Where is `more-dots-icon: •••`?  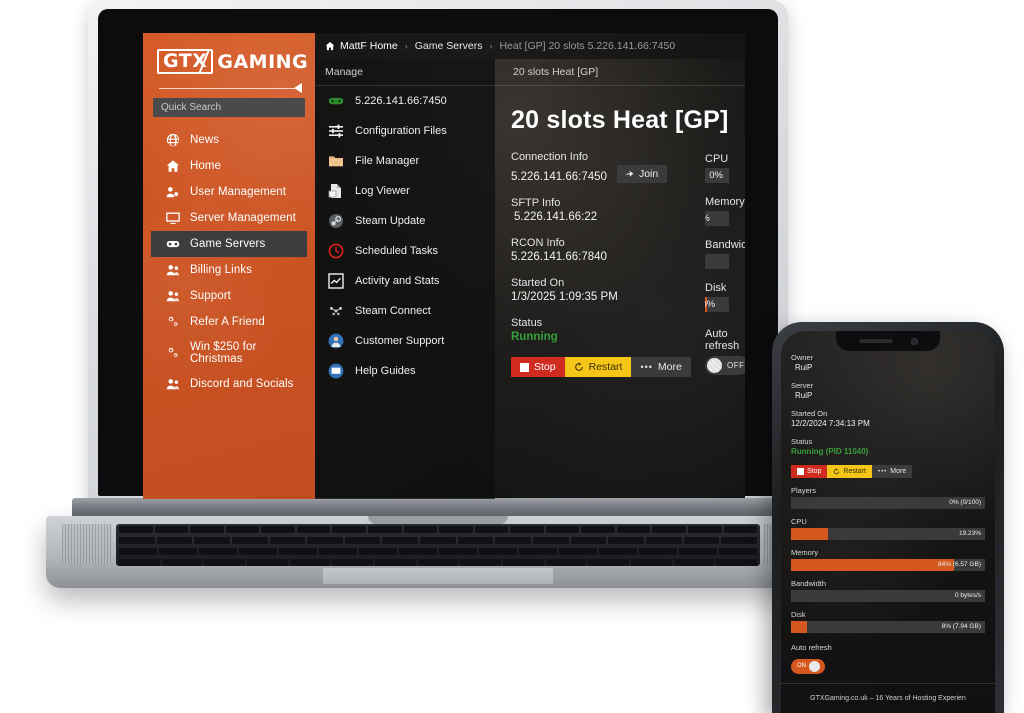
more-dots-icon: ••• is located at coordinates (882, 471).